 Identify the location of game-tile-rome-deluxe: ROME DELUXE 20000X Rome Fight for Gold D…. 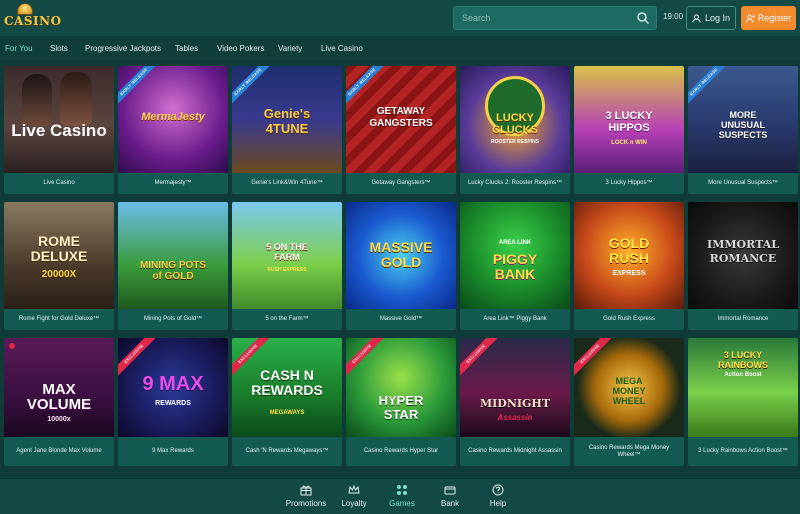
(59, 266).